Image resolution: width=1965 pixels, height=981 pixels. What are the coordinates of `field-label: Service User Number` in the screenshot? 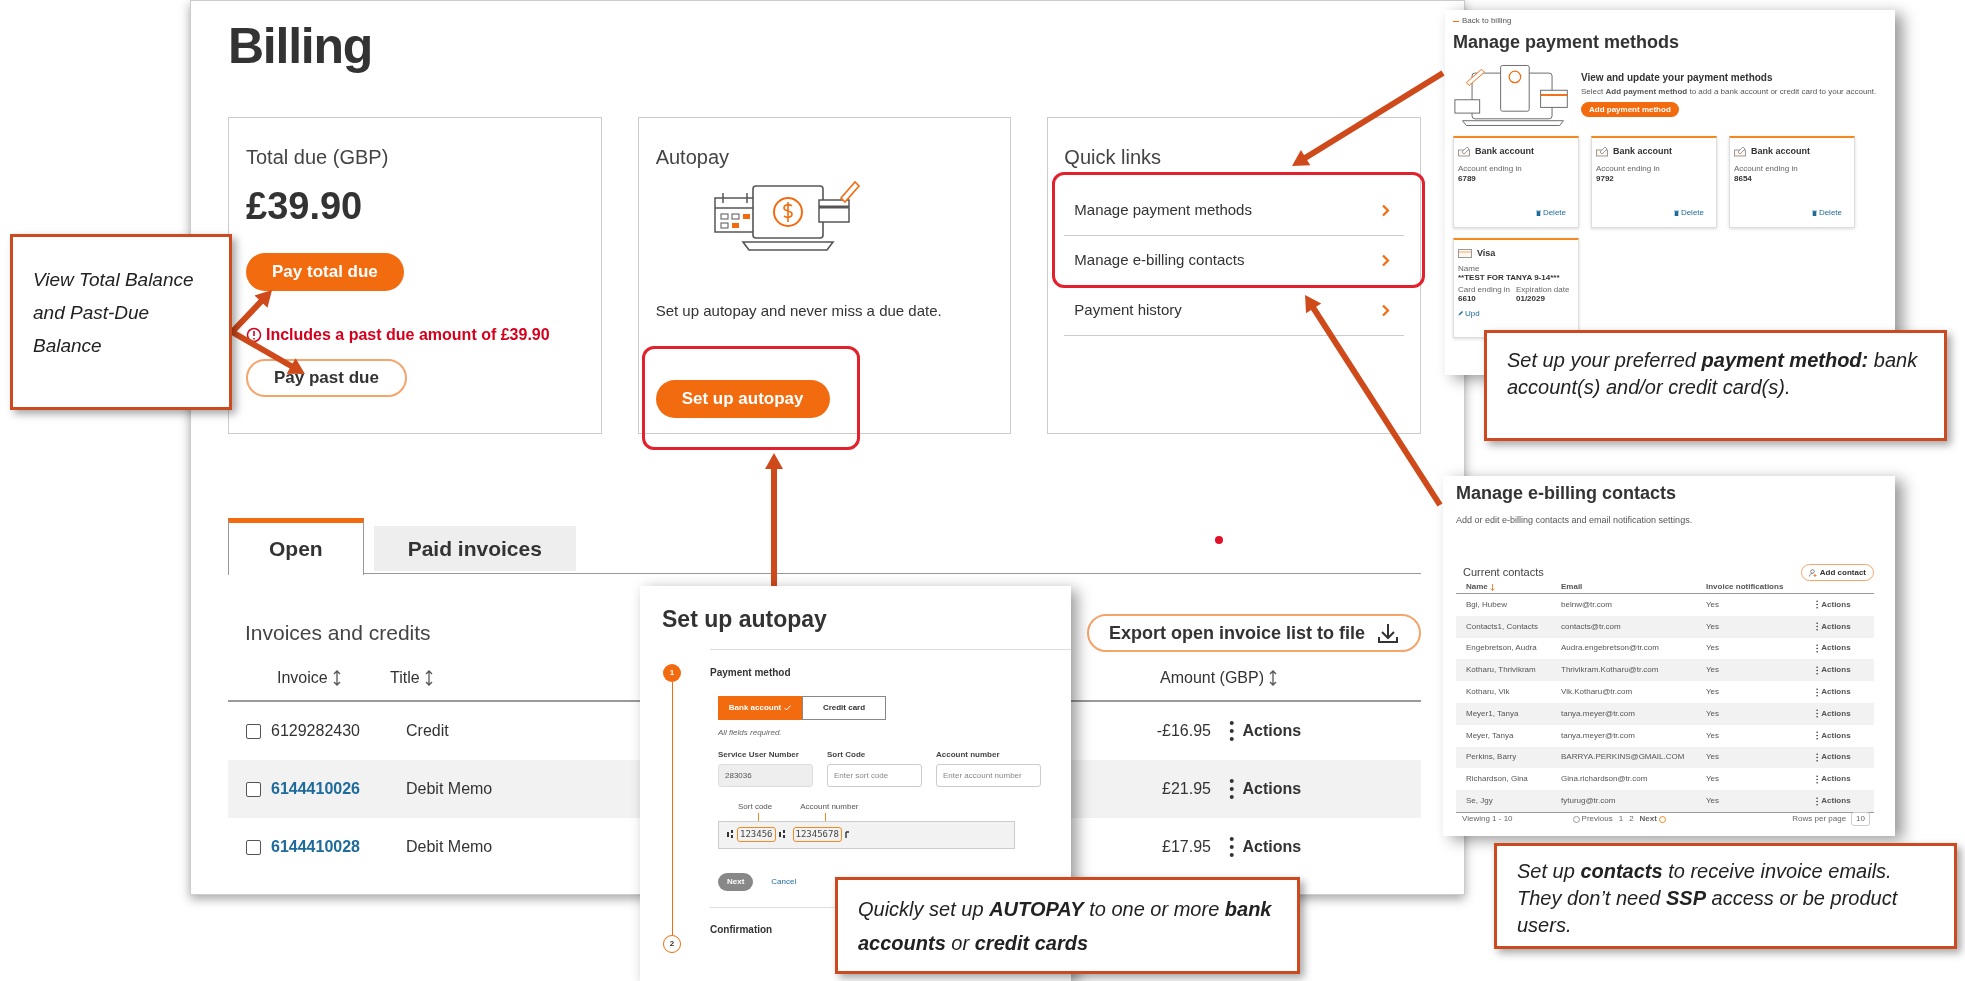 It's located at (758, 754).